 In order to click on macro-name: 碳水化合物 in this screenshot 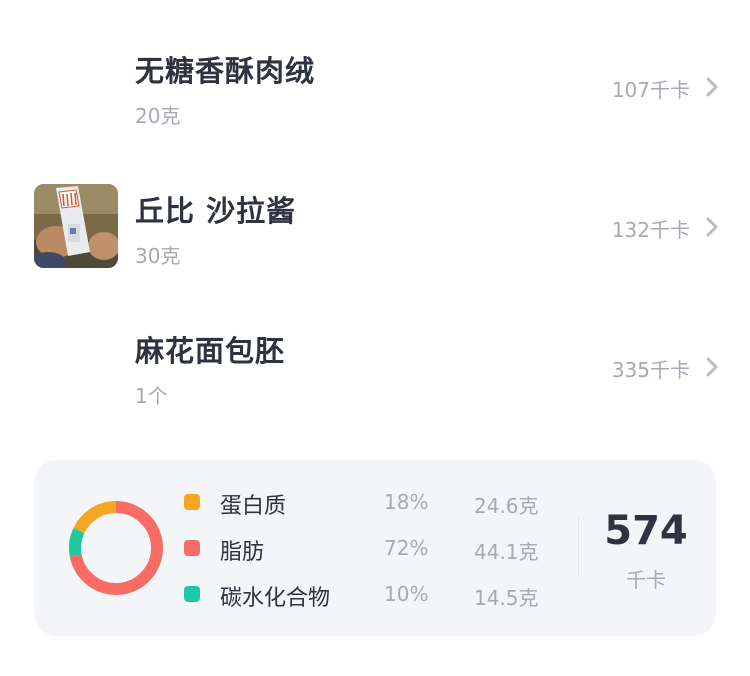, I will do `click(275, 598)`.